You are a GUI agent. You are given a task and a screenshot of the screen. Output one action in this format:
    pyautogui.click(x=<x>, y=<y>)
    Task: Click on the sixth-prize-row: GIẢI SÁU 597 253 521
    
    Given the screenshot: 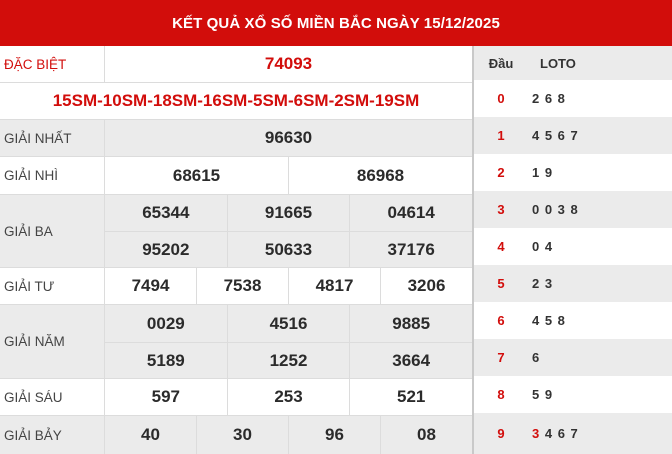 What is the action you would take?
    pyautogui.click(x=236, y=397)
    